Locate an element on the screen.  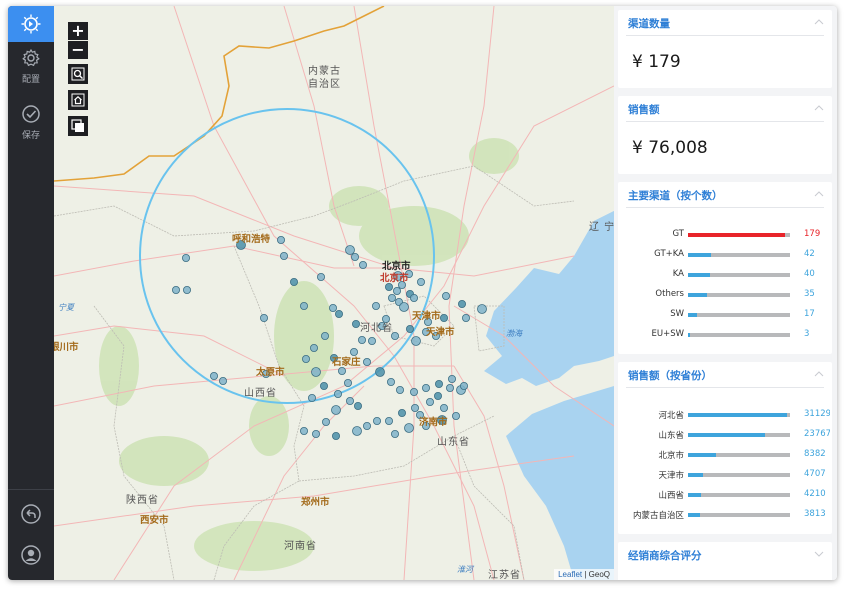
leaflet-link: Leaflet is located at coordinates (570, 574).